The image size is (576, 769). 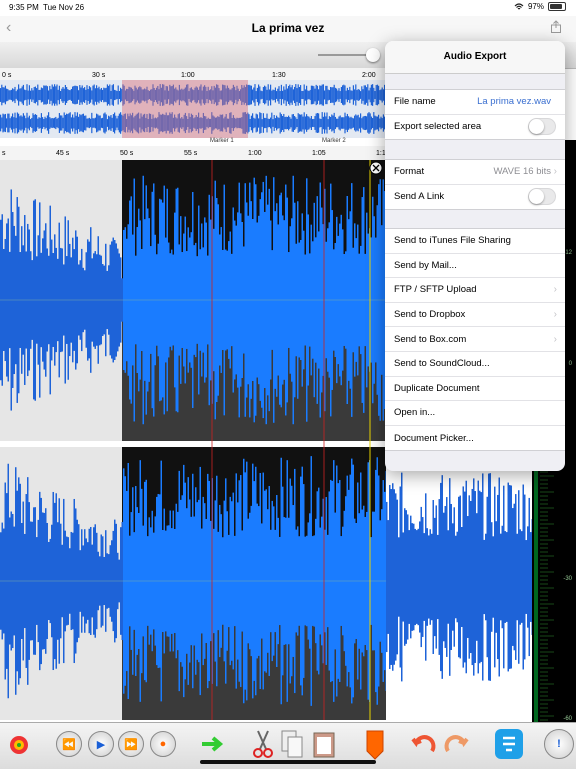 I want to click on action-box: Send to Box.com ›, so click(x=475, y=339).